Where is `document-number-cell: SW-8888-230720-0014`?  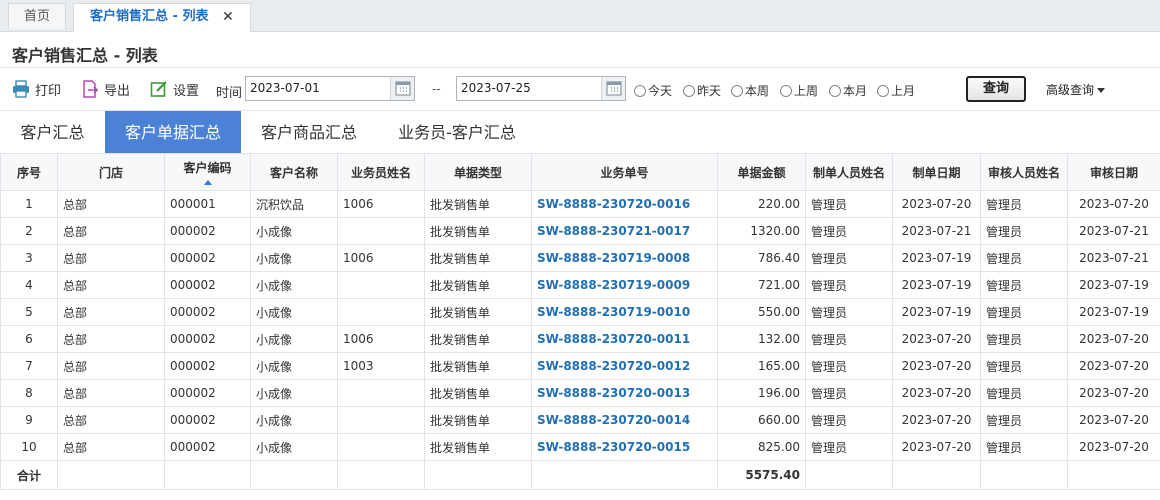 document-number-cell: SW-8888-230720-0014 is located at coordinates (624, 420).